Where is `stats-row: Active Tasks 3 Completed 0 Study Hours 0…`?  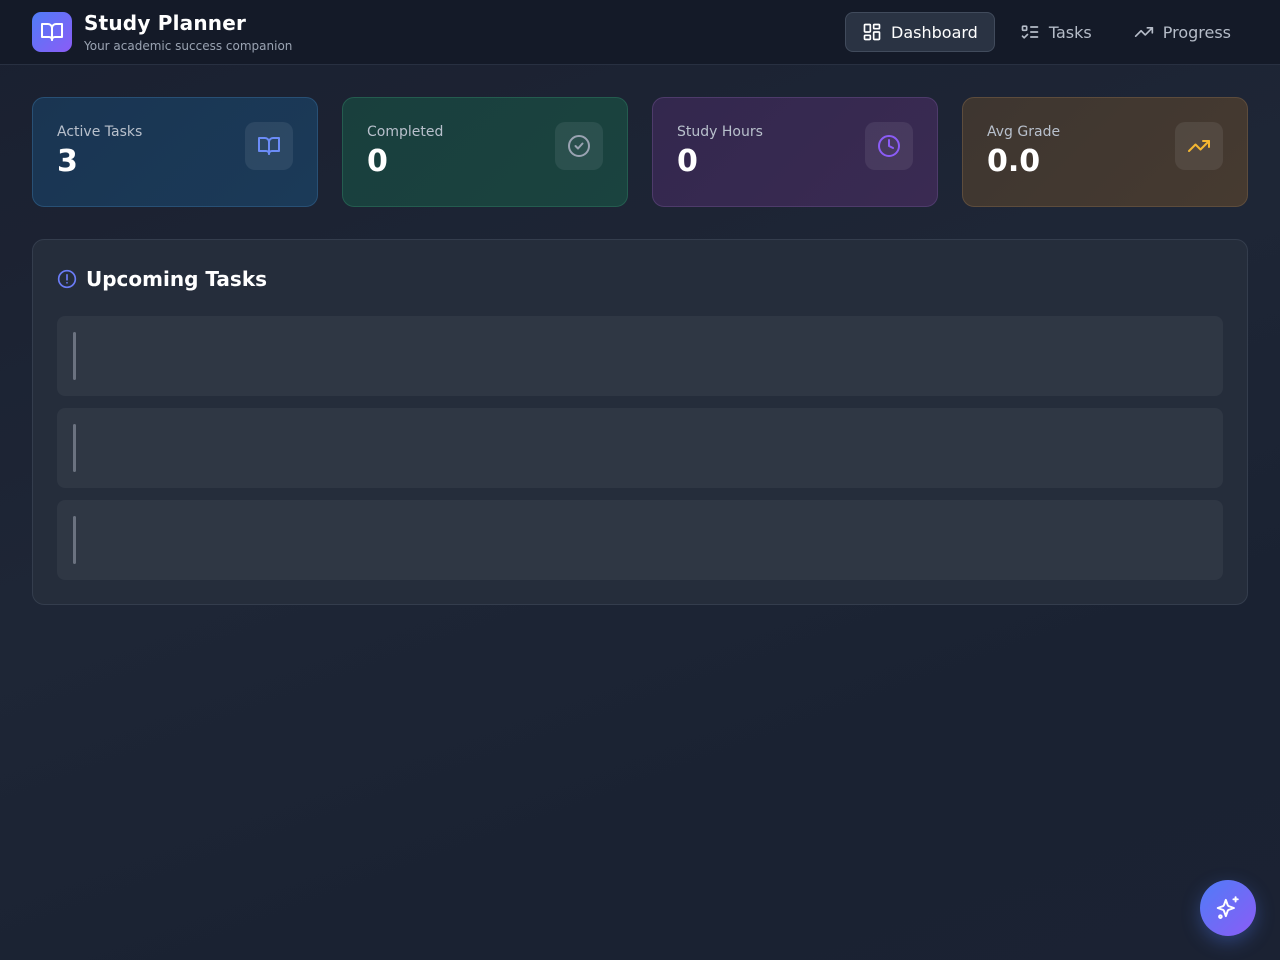
stats-row: Active Tasks 3 Completed 0 Study Hours 0… is located at coordinates (640, 152).